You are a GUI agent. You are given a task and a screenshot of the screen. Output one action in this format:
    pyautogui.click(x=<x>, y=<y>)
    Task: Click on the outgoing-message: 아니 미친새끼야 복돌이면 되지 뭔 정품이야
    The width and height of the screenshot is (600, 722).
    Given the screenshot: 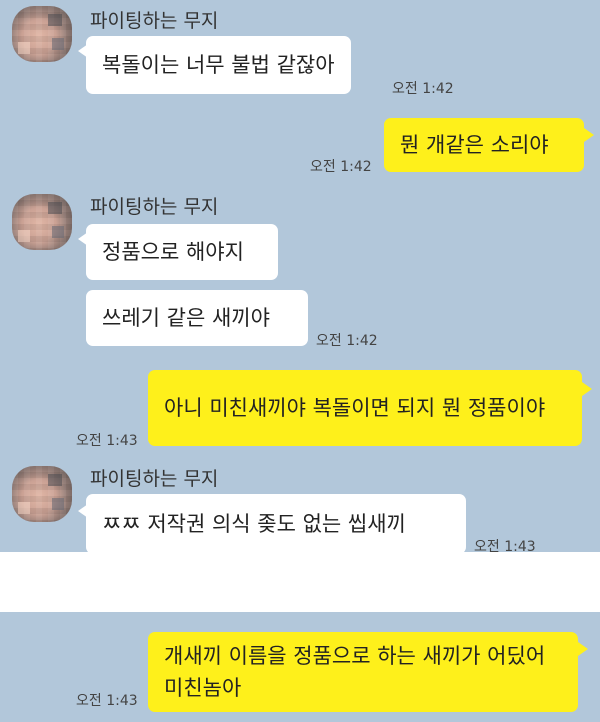 What is the action you would take?
    pyautogui.click(x=365, y=408)
    